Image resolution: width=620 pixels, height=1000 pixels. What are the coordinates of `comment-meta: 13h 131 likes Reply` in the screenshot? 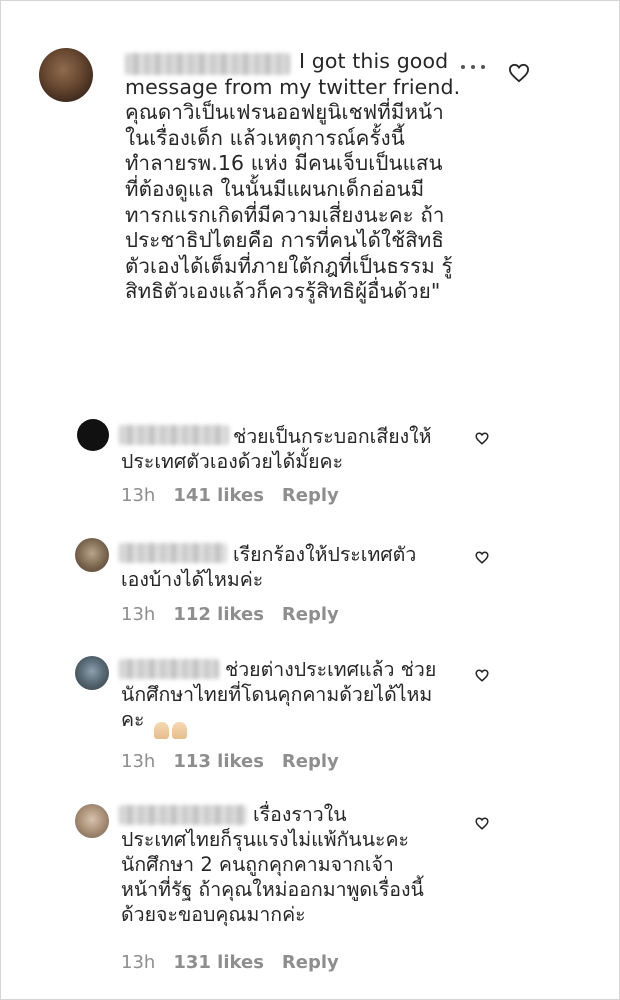 It's located at (230, 962).